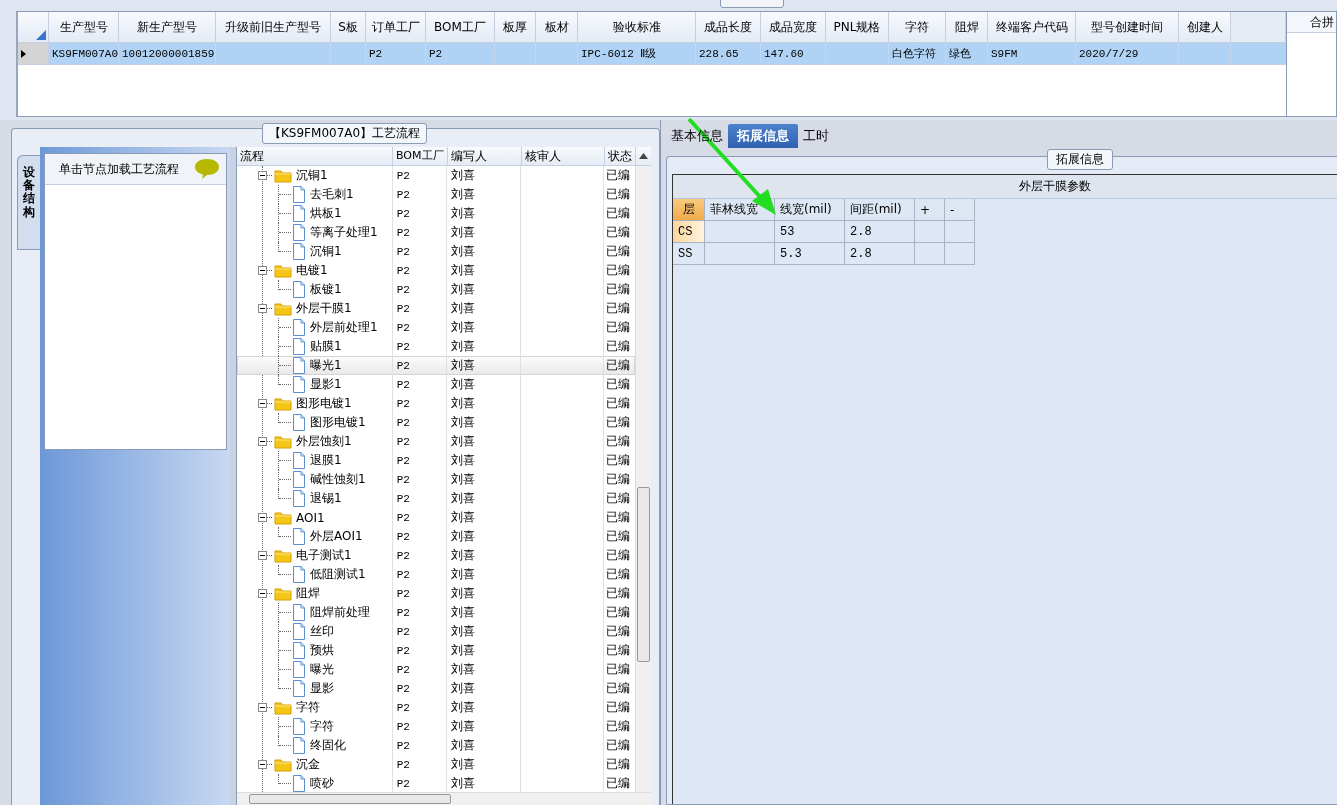 Image resolution: width=1337 pixels, height=805 pixels. Describe the element at coordinates (436, 498) in the screenshot. I see `tree-row: 退锡1 P2 刘喜 已编` at that location.